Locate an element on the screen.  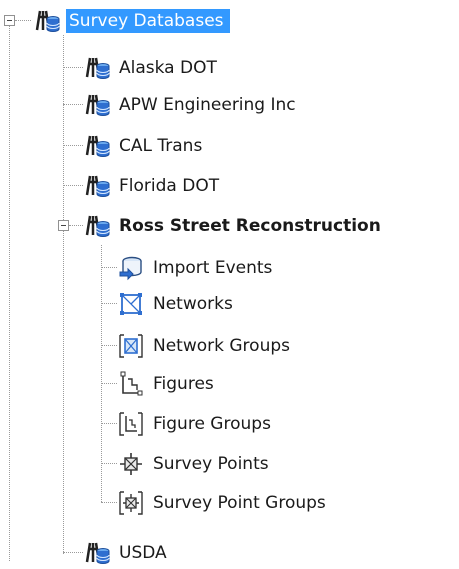
tree-node-label: Figures is located at coordinates (183, 384).